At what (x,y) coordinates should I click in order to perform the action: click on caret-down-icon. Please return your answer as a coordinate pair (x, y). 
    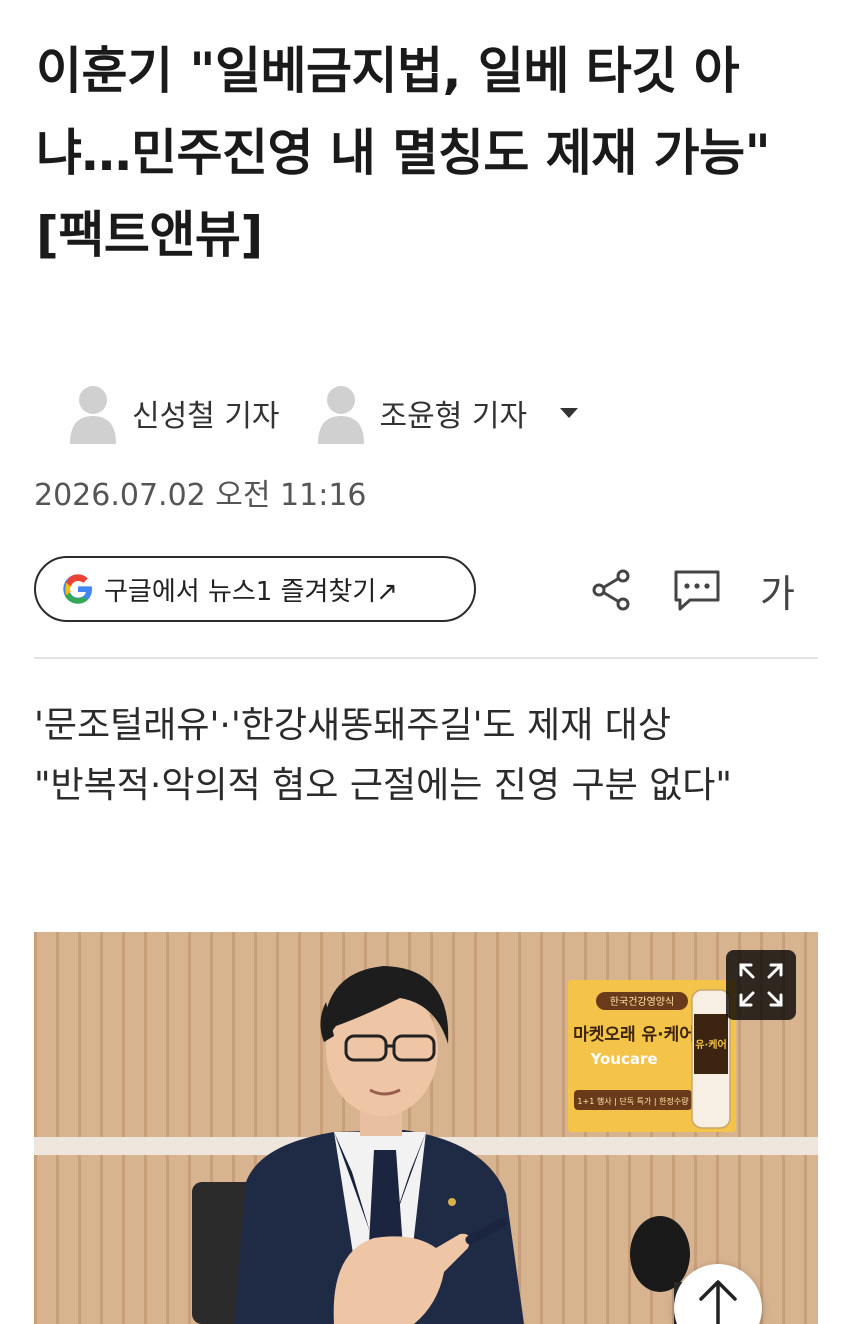
    Looking at the image, I should click on (569, 413).